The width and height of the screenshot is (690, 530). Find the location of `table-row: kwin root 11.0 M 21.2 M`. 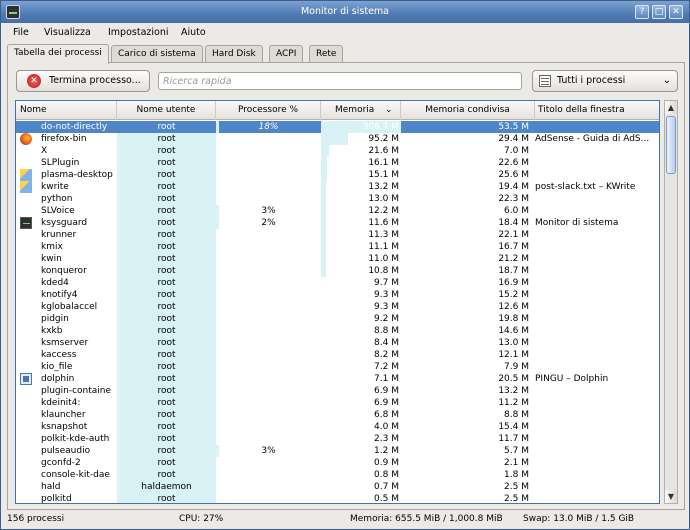

table-row: kwin root 11.0 M 21.2 M is located at coordinates (337, 259).